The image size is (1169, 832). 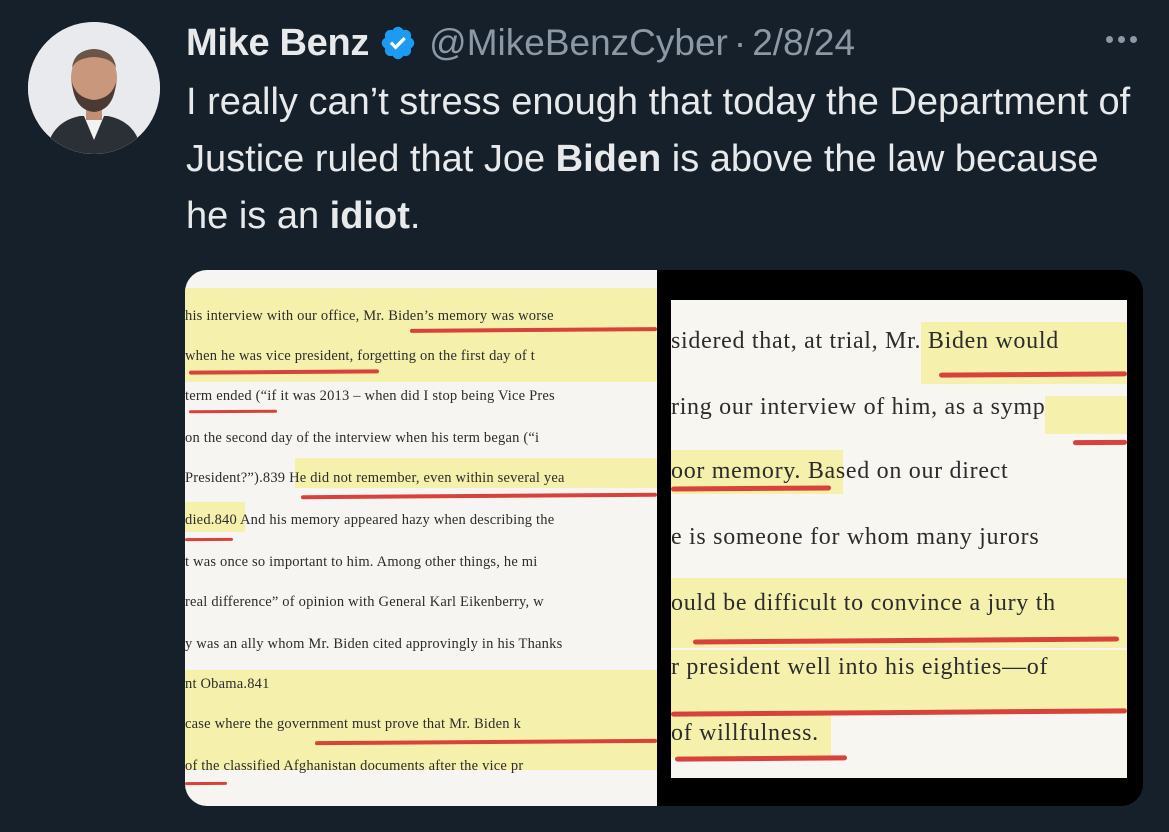 I want to click on profile-photo, so click(x=94, y=88).